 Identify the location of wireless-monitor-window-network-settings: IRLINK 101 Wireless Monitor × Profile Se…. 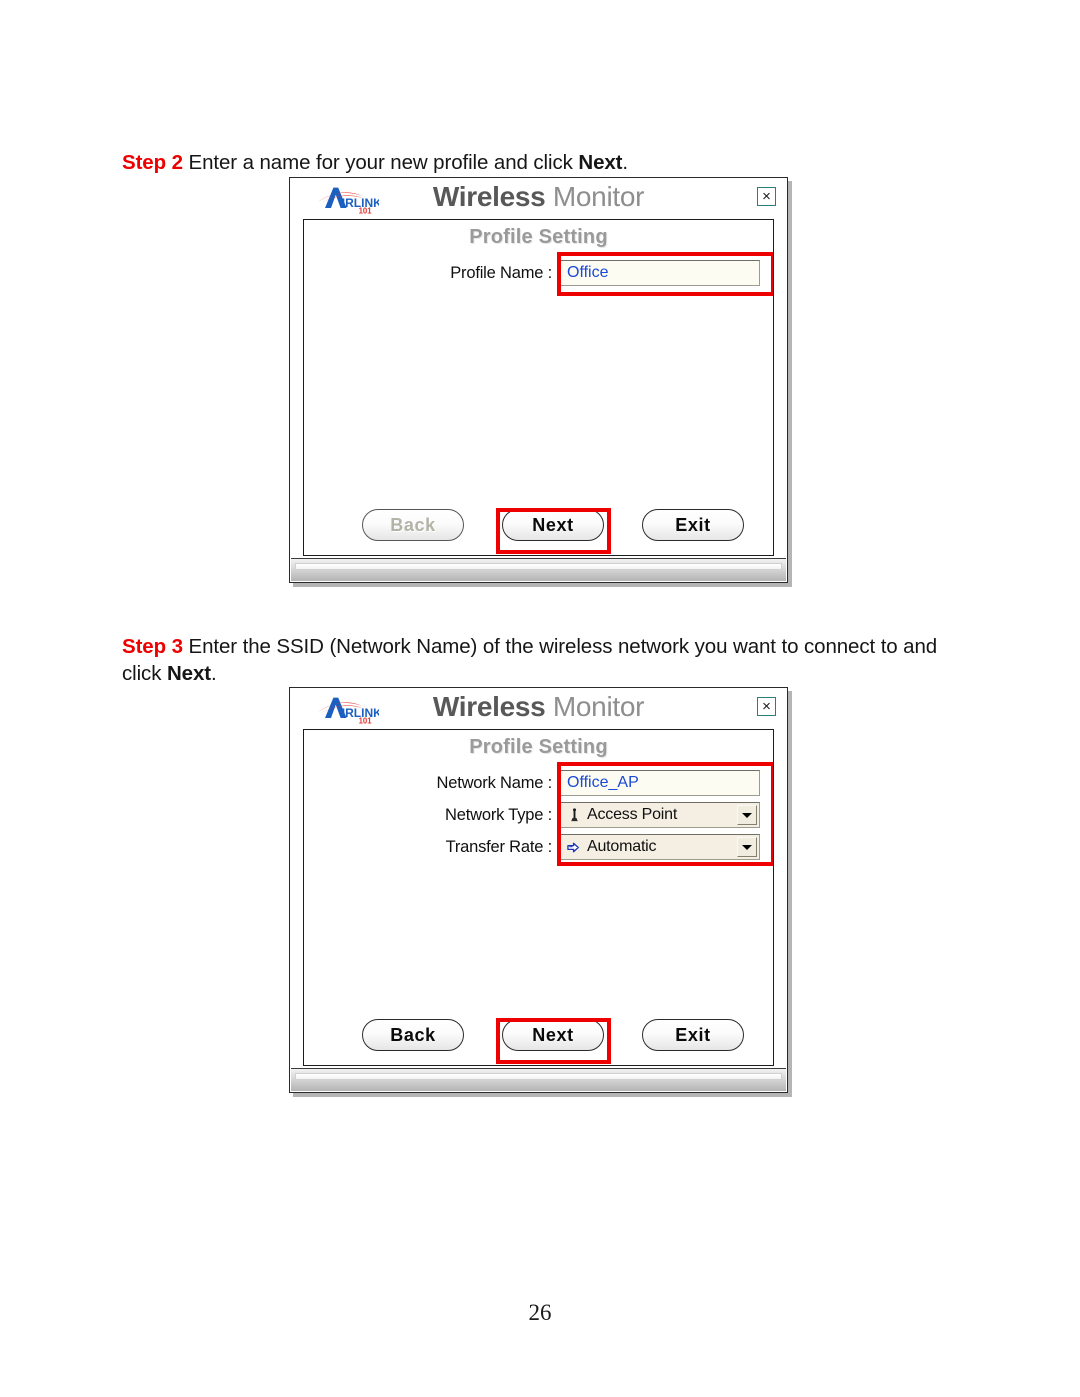
(538, 890).